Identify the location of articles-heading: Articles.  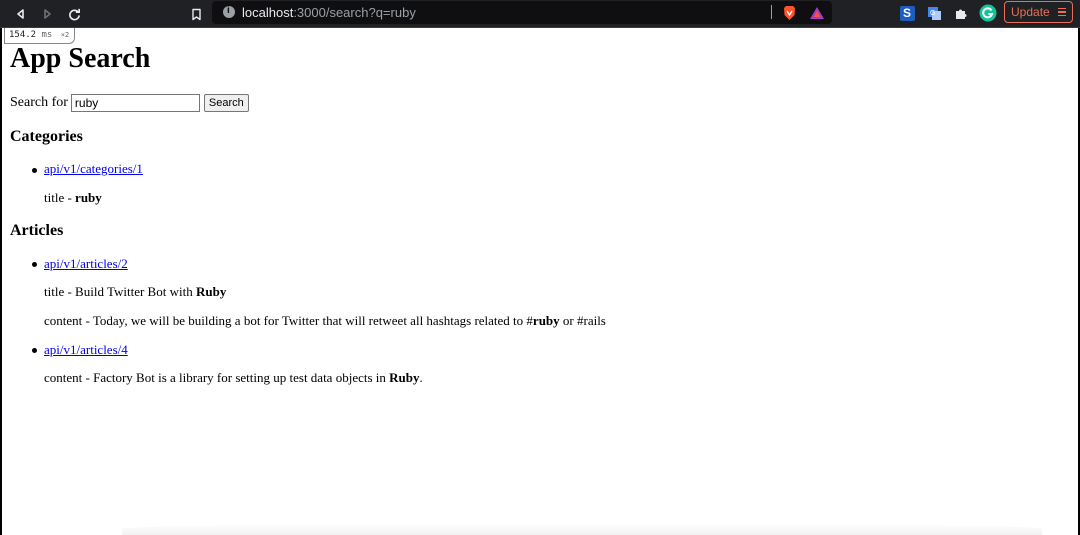
(37, 230).